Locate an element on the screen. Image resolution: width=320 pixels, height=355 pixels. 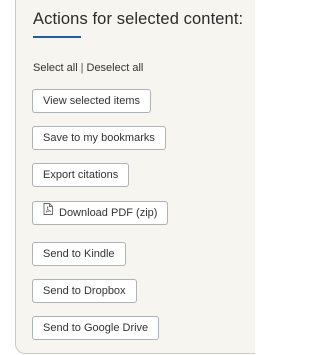
title-underline is located at coordinates (57, 37).